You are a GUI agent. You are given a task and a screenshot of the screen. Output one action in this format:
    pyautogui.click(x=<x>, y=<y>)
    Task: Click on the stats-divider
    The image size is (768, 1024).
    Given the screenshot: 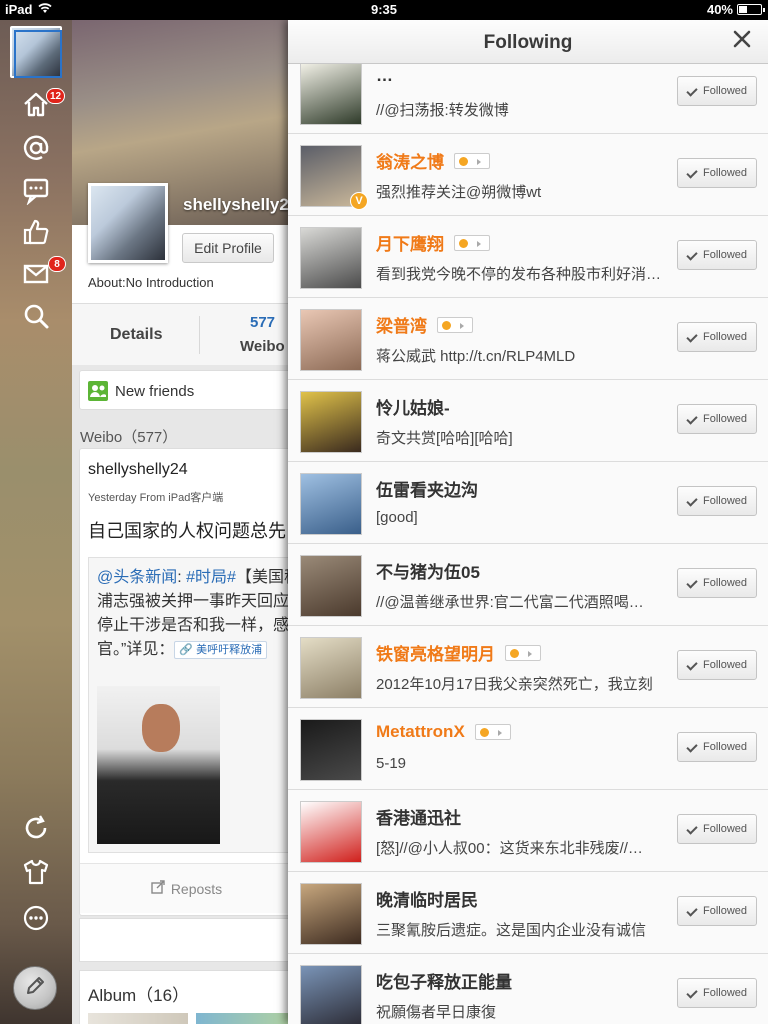 What is the action you would take?
    pyautogui.click(x=199, y=335)
    